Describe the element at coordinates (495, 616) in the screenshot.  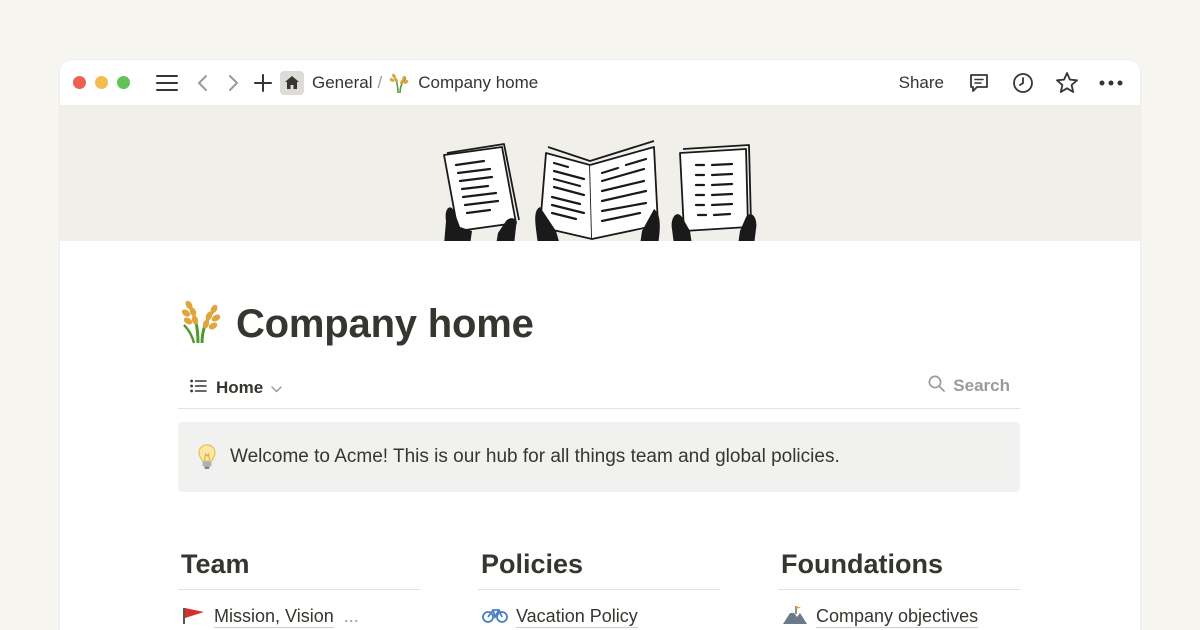
I see `bicycle-icon` at that location.